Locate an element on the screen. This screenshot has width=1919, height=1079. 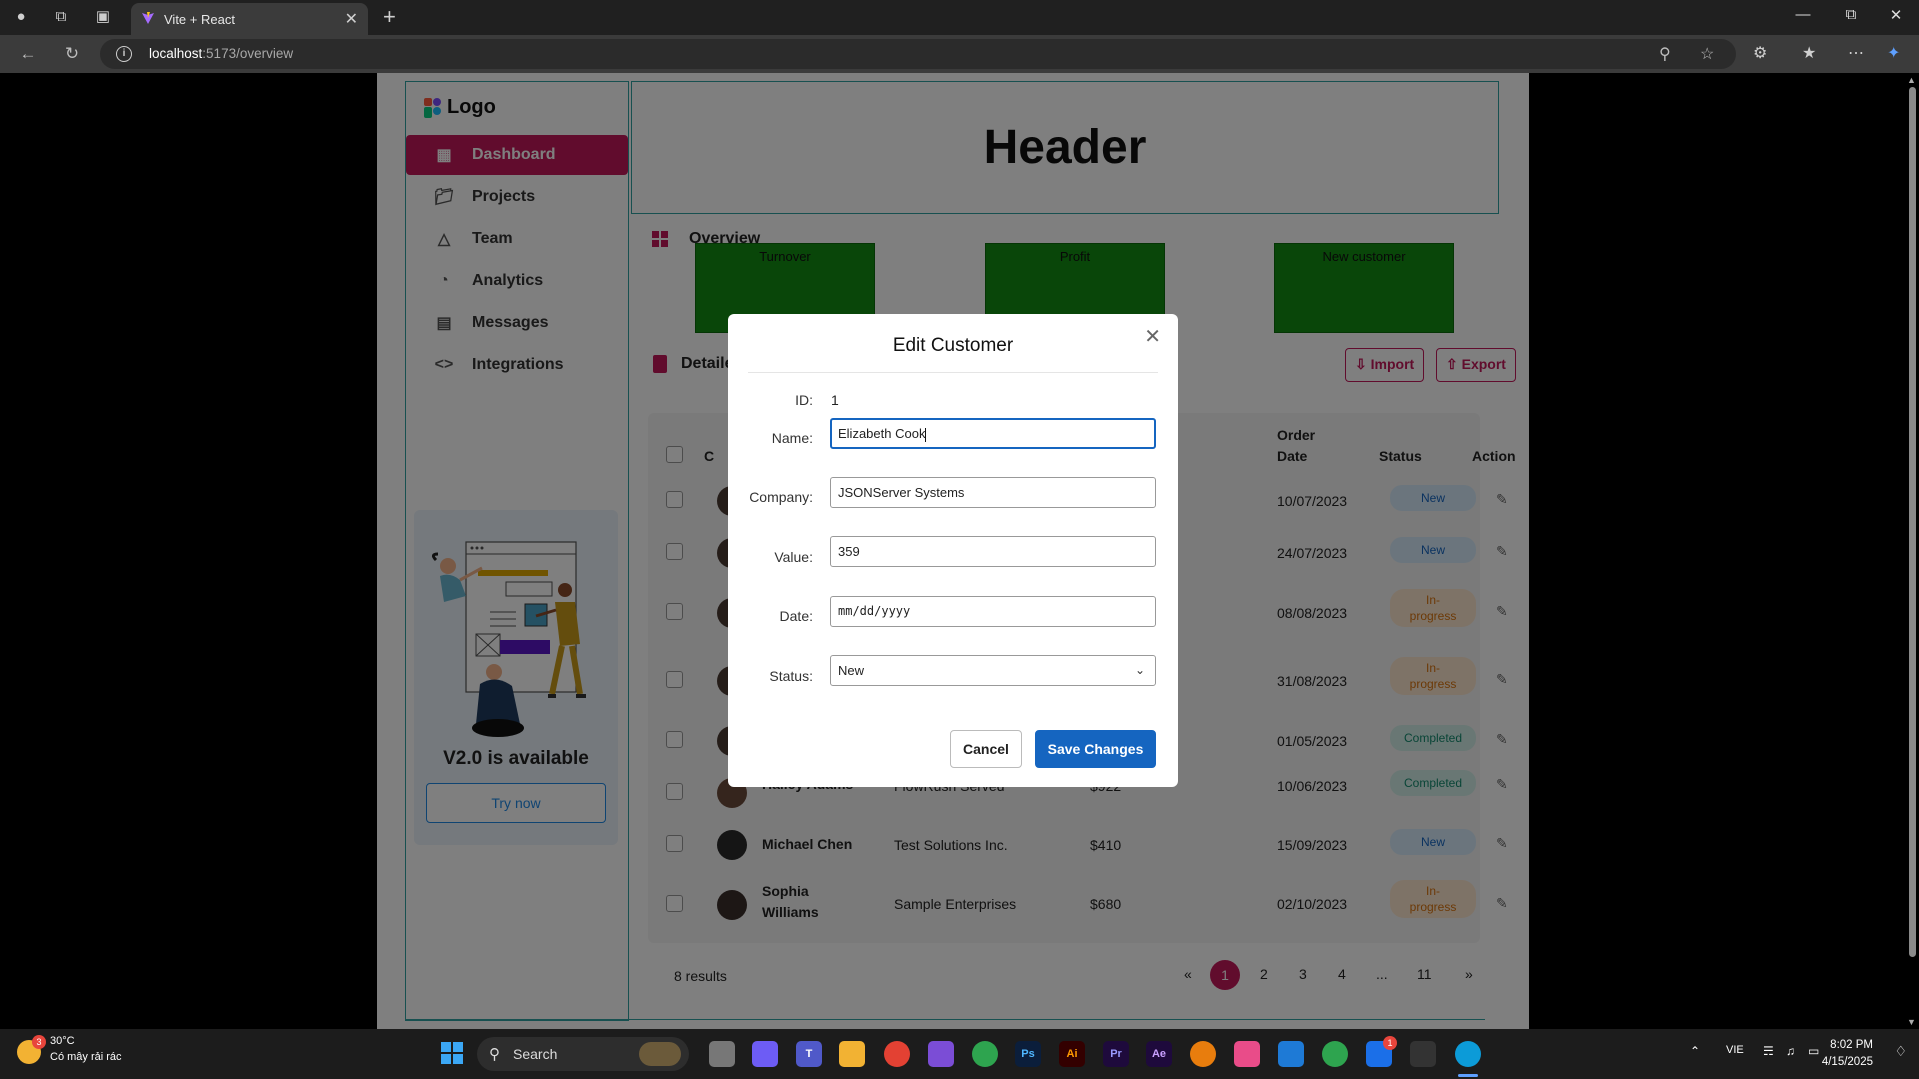
chatgpt-icon is located at coordinates (985, 1054).